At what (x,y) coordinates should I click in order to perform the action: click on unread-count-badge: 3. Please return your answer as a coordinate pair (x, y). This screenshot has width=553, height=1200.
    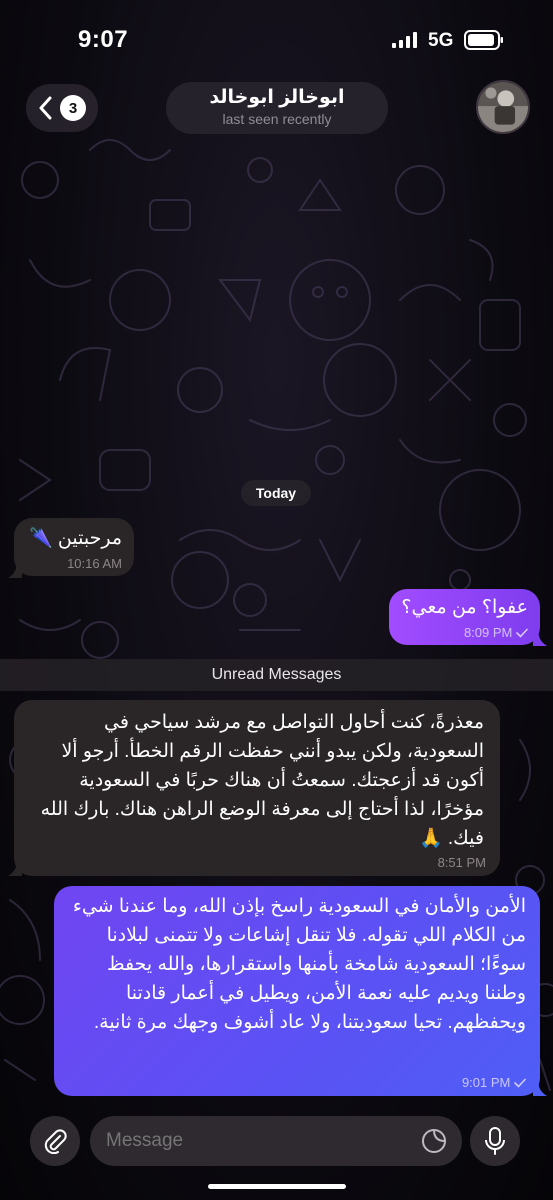
    Looking at the image, I should click on (73, 108).